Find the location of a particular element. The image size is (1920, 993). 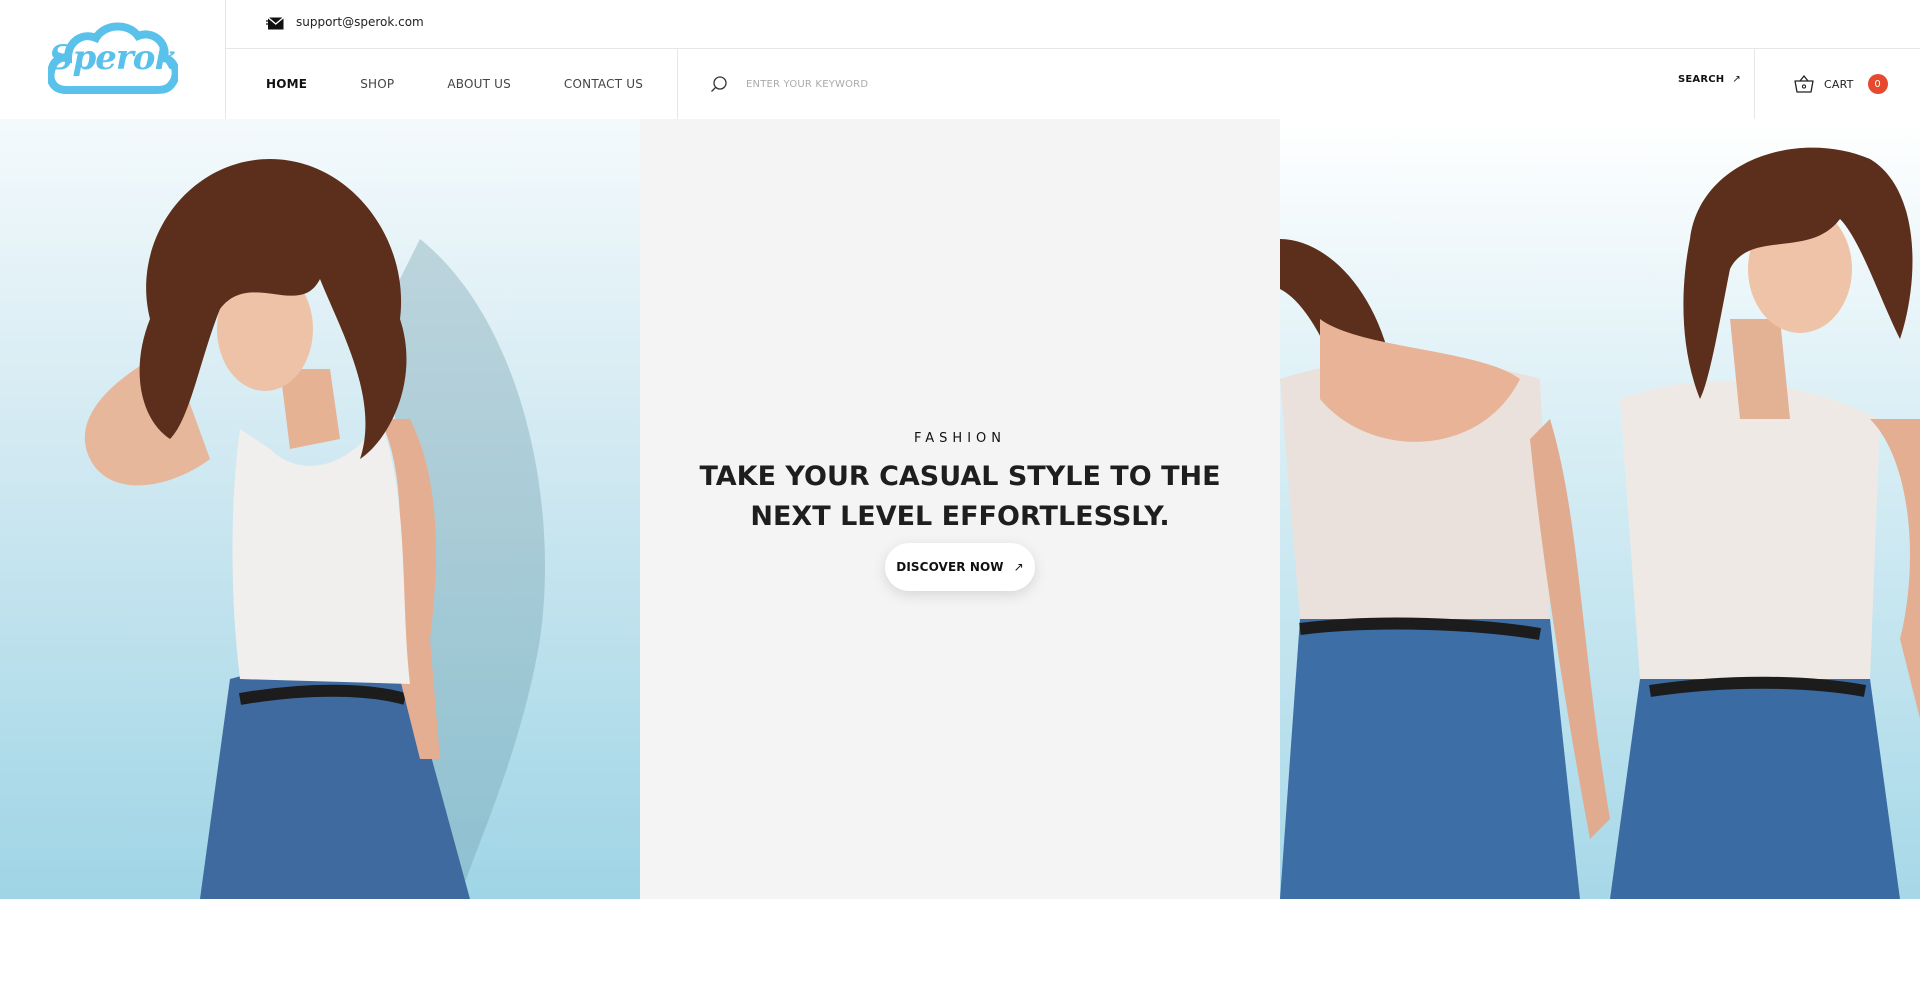

main-nav: HOME SHOP ABOUT US CONTACT US is located at coordinates (481, 84).